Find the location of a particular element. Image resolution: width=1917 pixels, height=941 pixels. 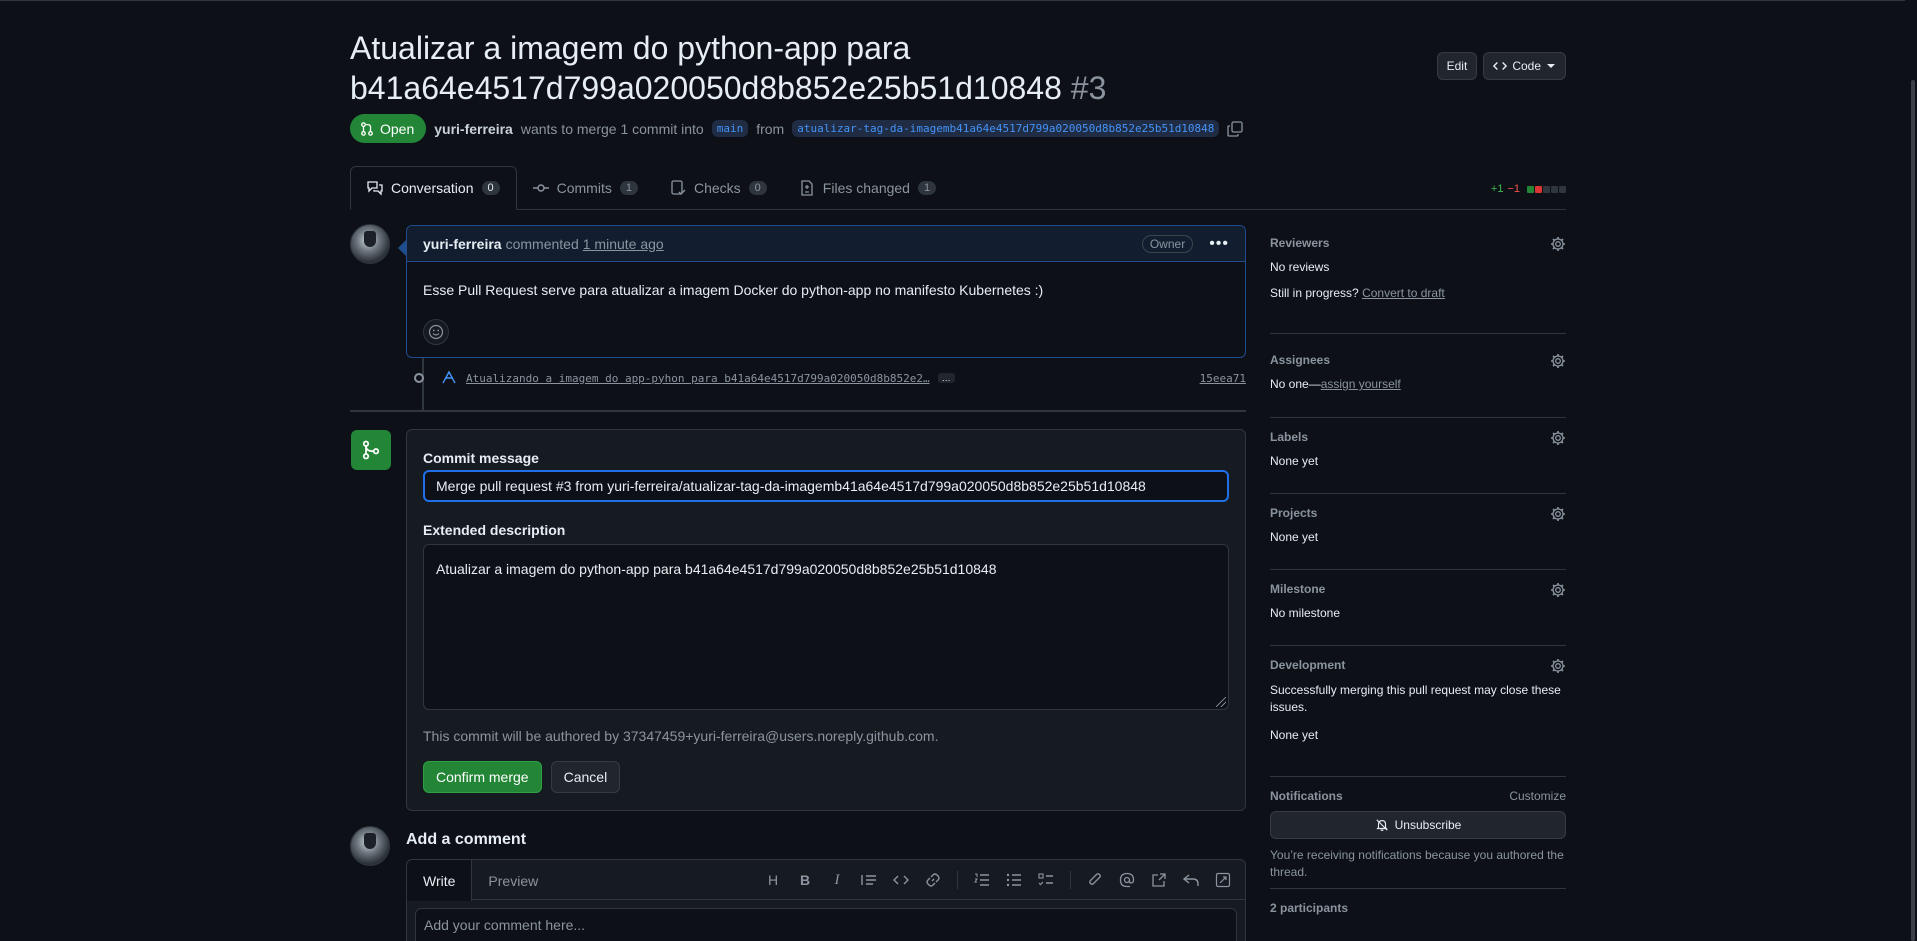

tab-conversation: Conversation 0 is located at coordinates (433, 188).